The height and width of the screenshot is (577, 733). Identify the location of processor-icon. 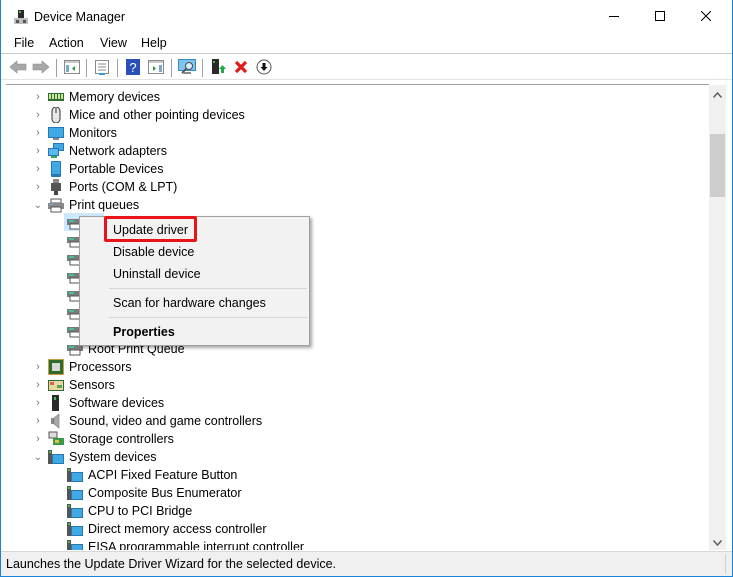
(56, 367).